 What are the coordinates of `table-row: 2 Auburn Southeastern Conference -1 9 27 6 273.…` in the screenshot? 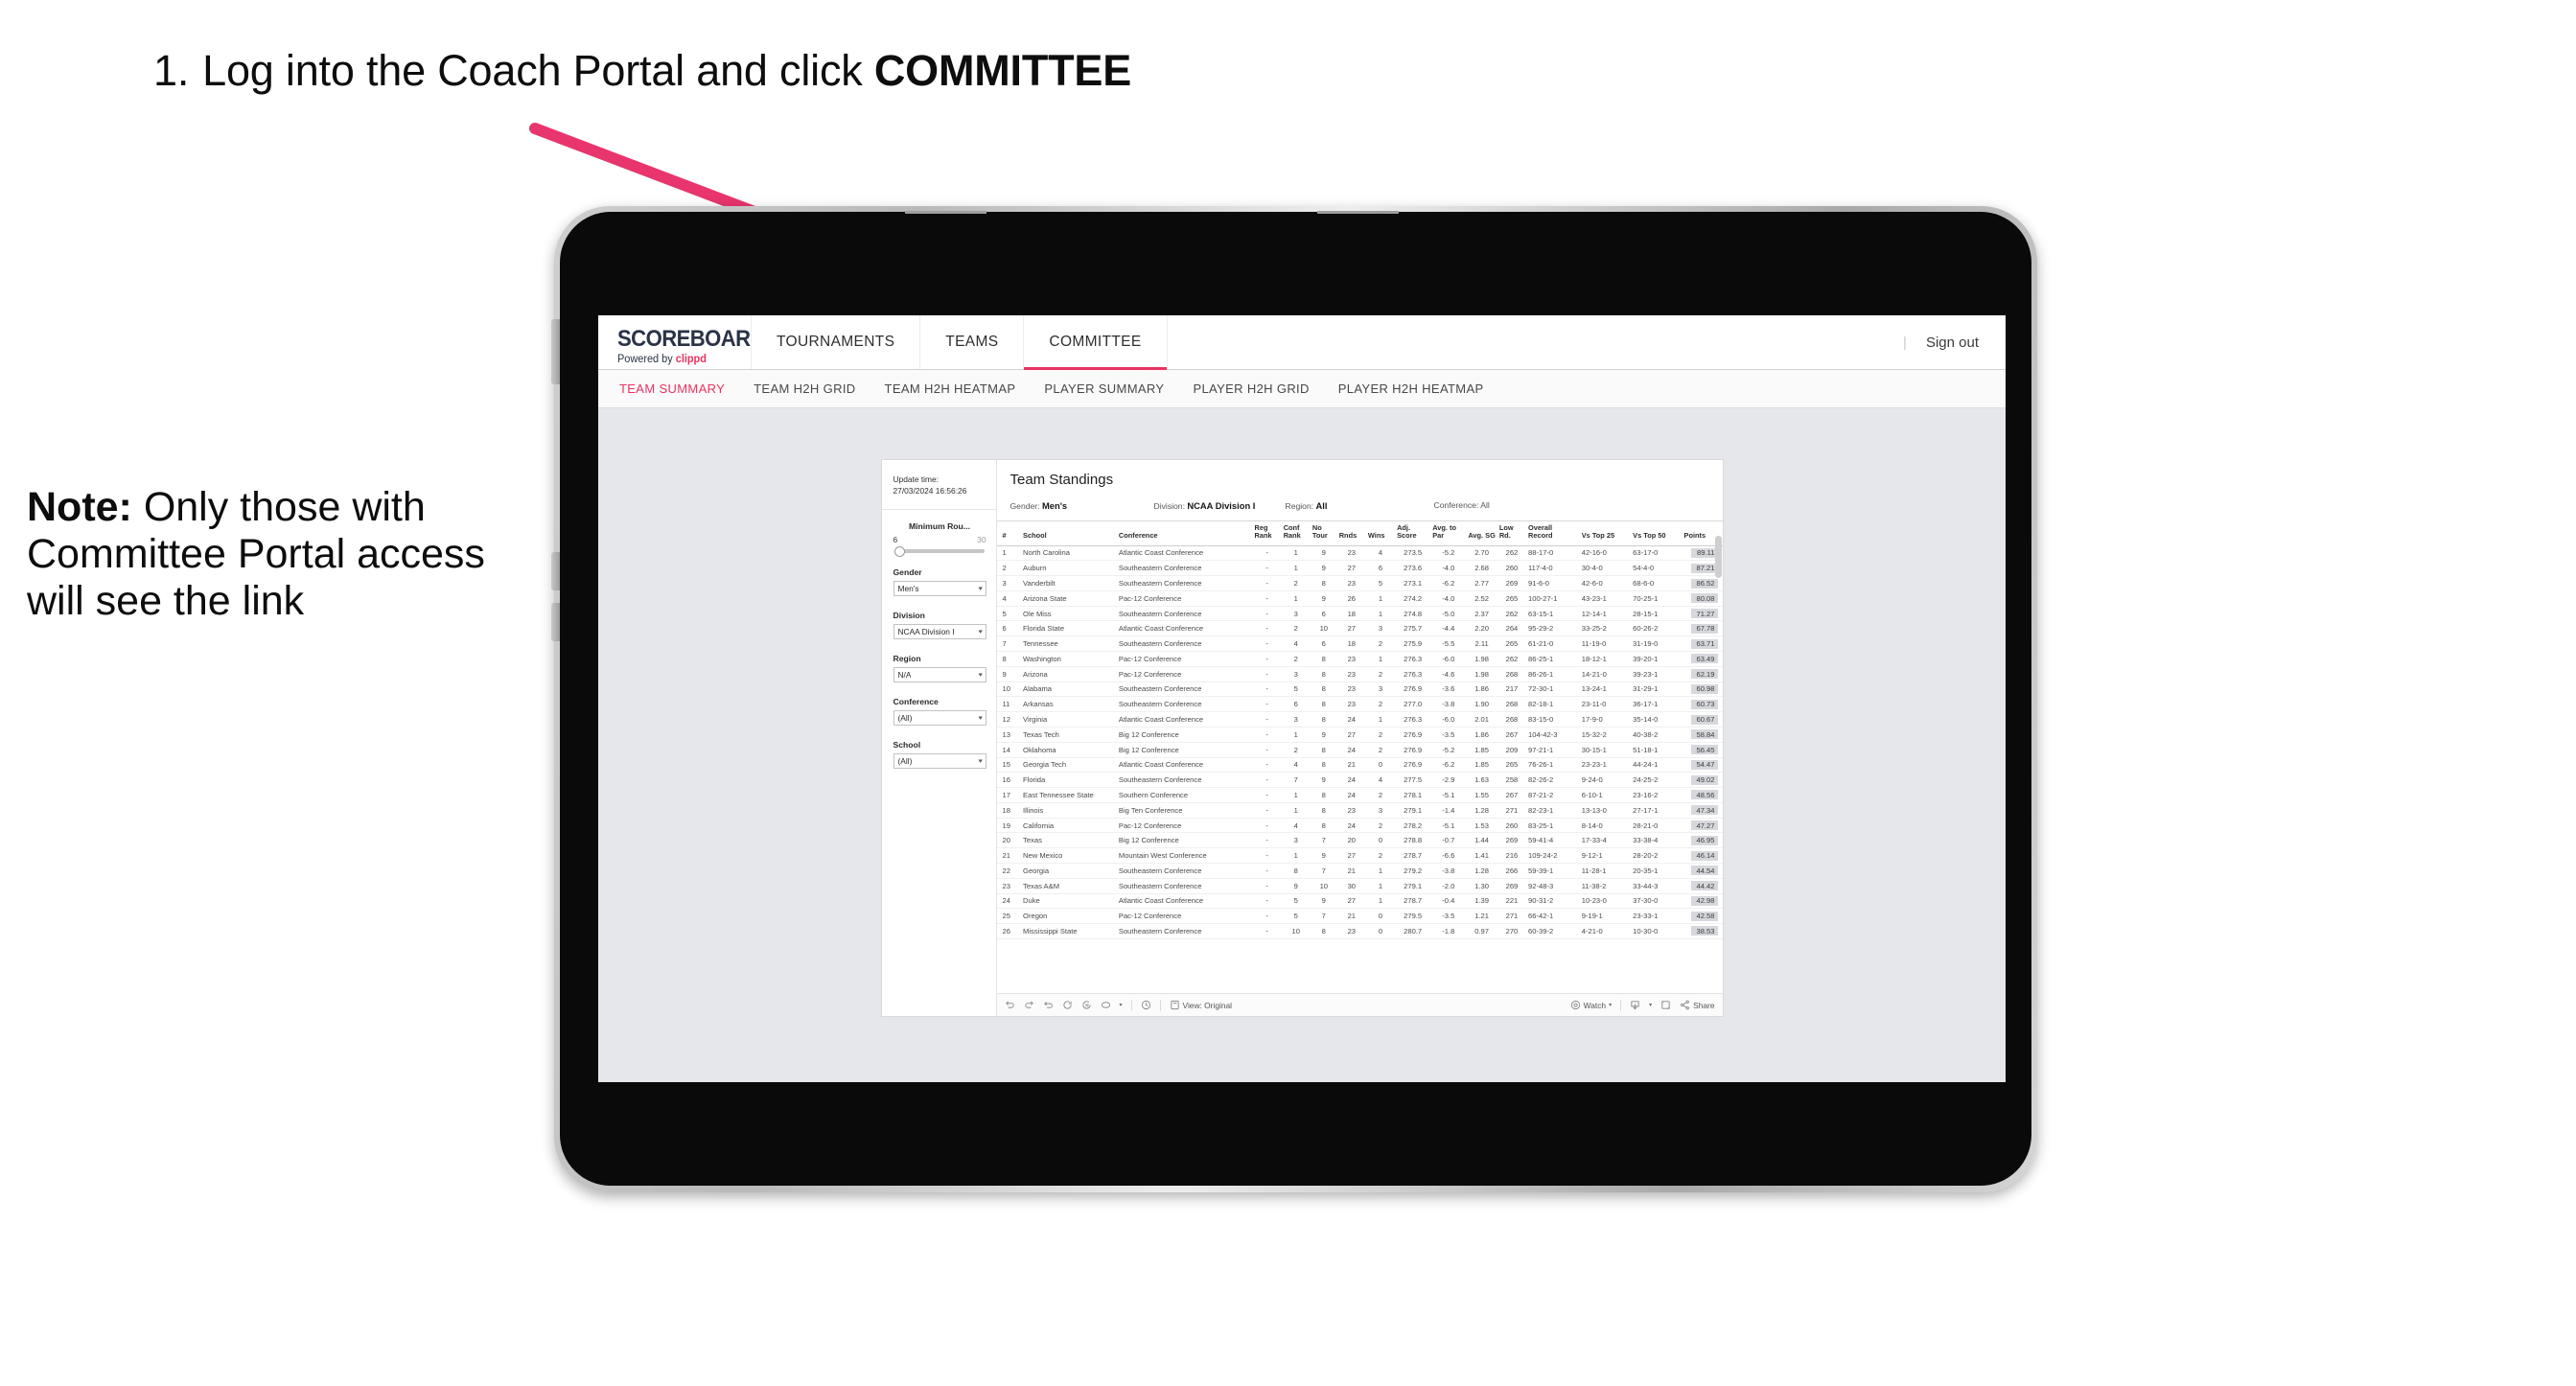 It's located at (1360, 569).